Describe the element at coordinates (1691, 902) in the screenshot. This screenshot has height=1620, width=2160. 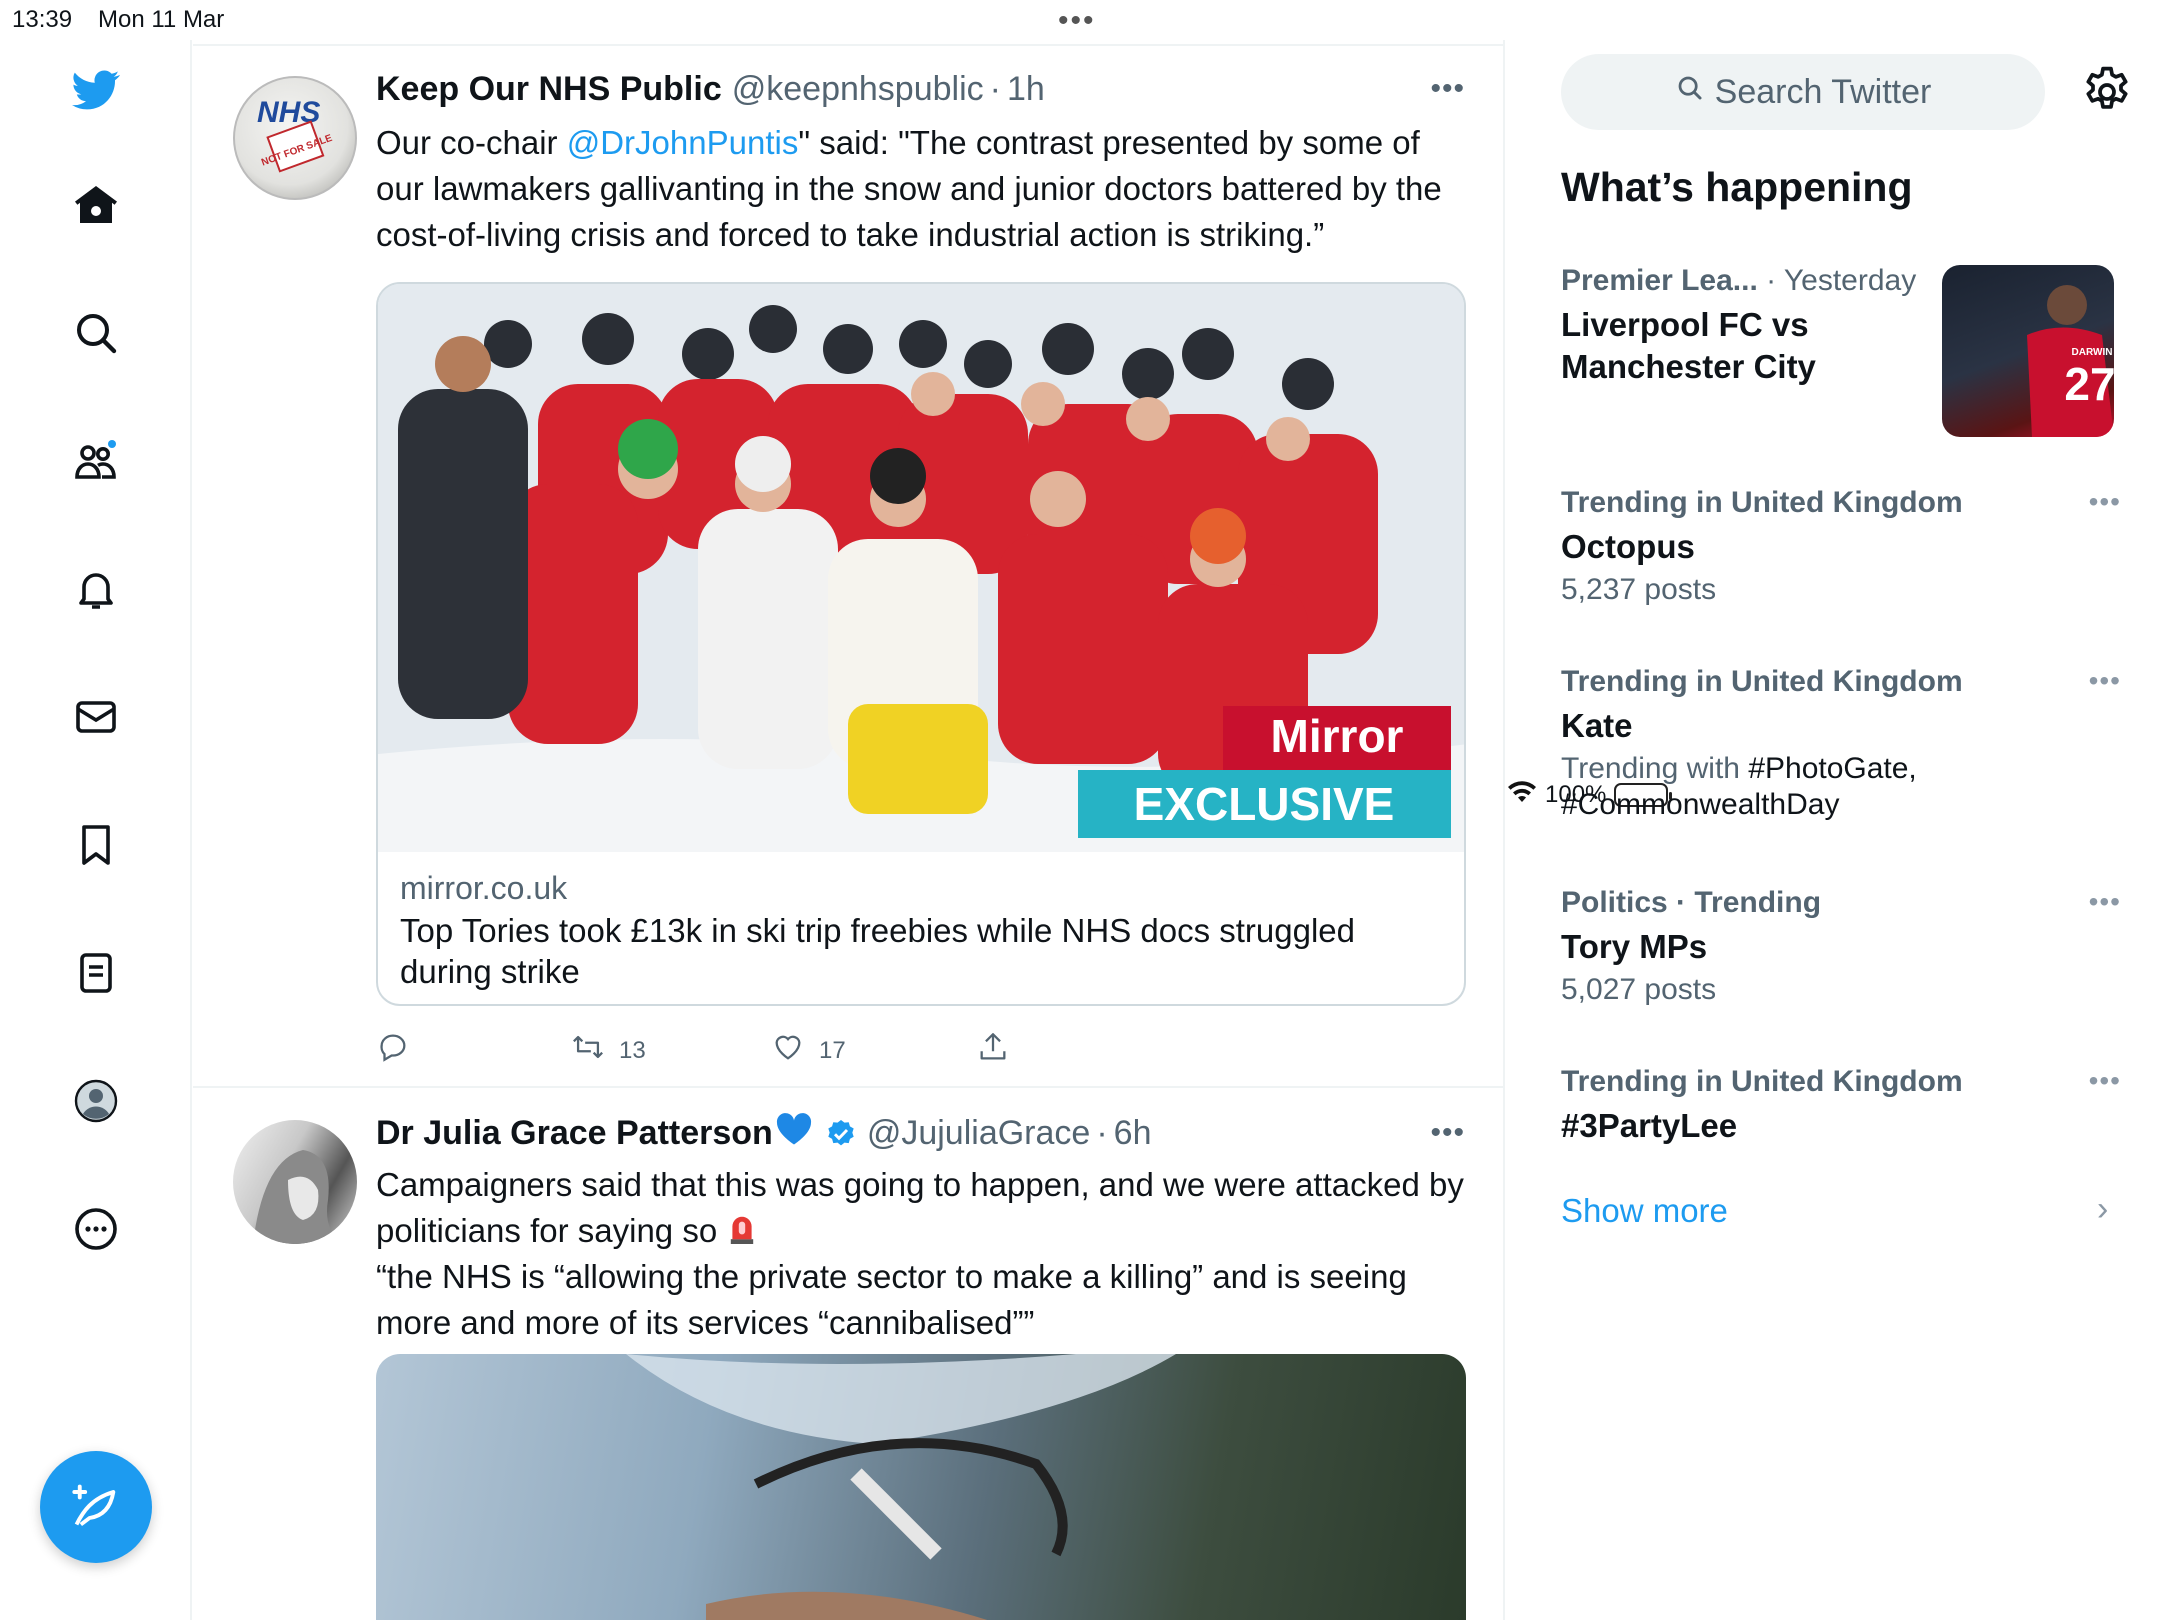
I see `trend-category: Politics · Trending` at that location.